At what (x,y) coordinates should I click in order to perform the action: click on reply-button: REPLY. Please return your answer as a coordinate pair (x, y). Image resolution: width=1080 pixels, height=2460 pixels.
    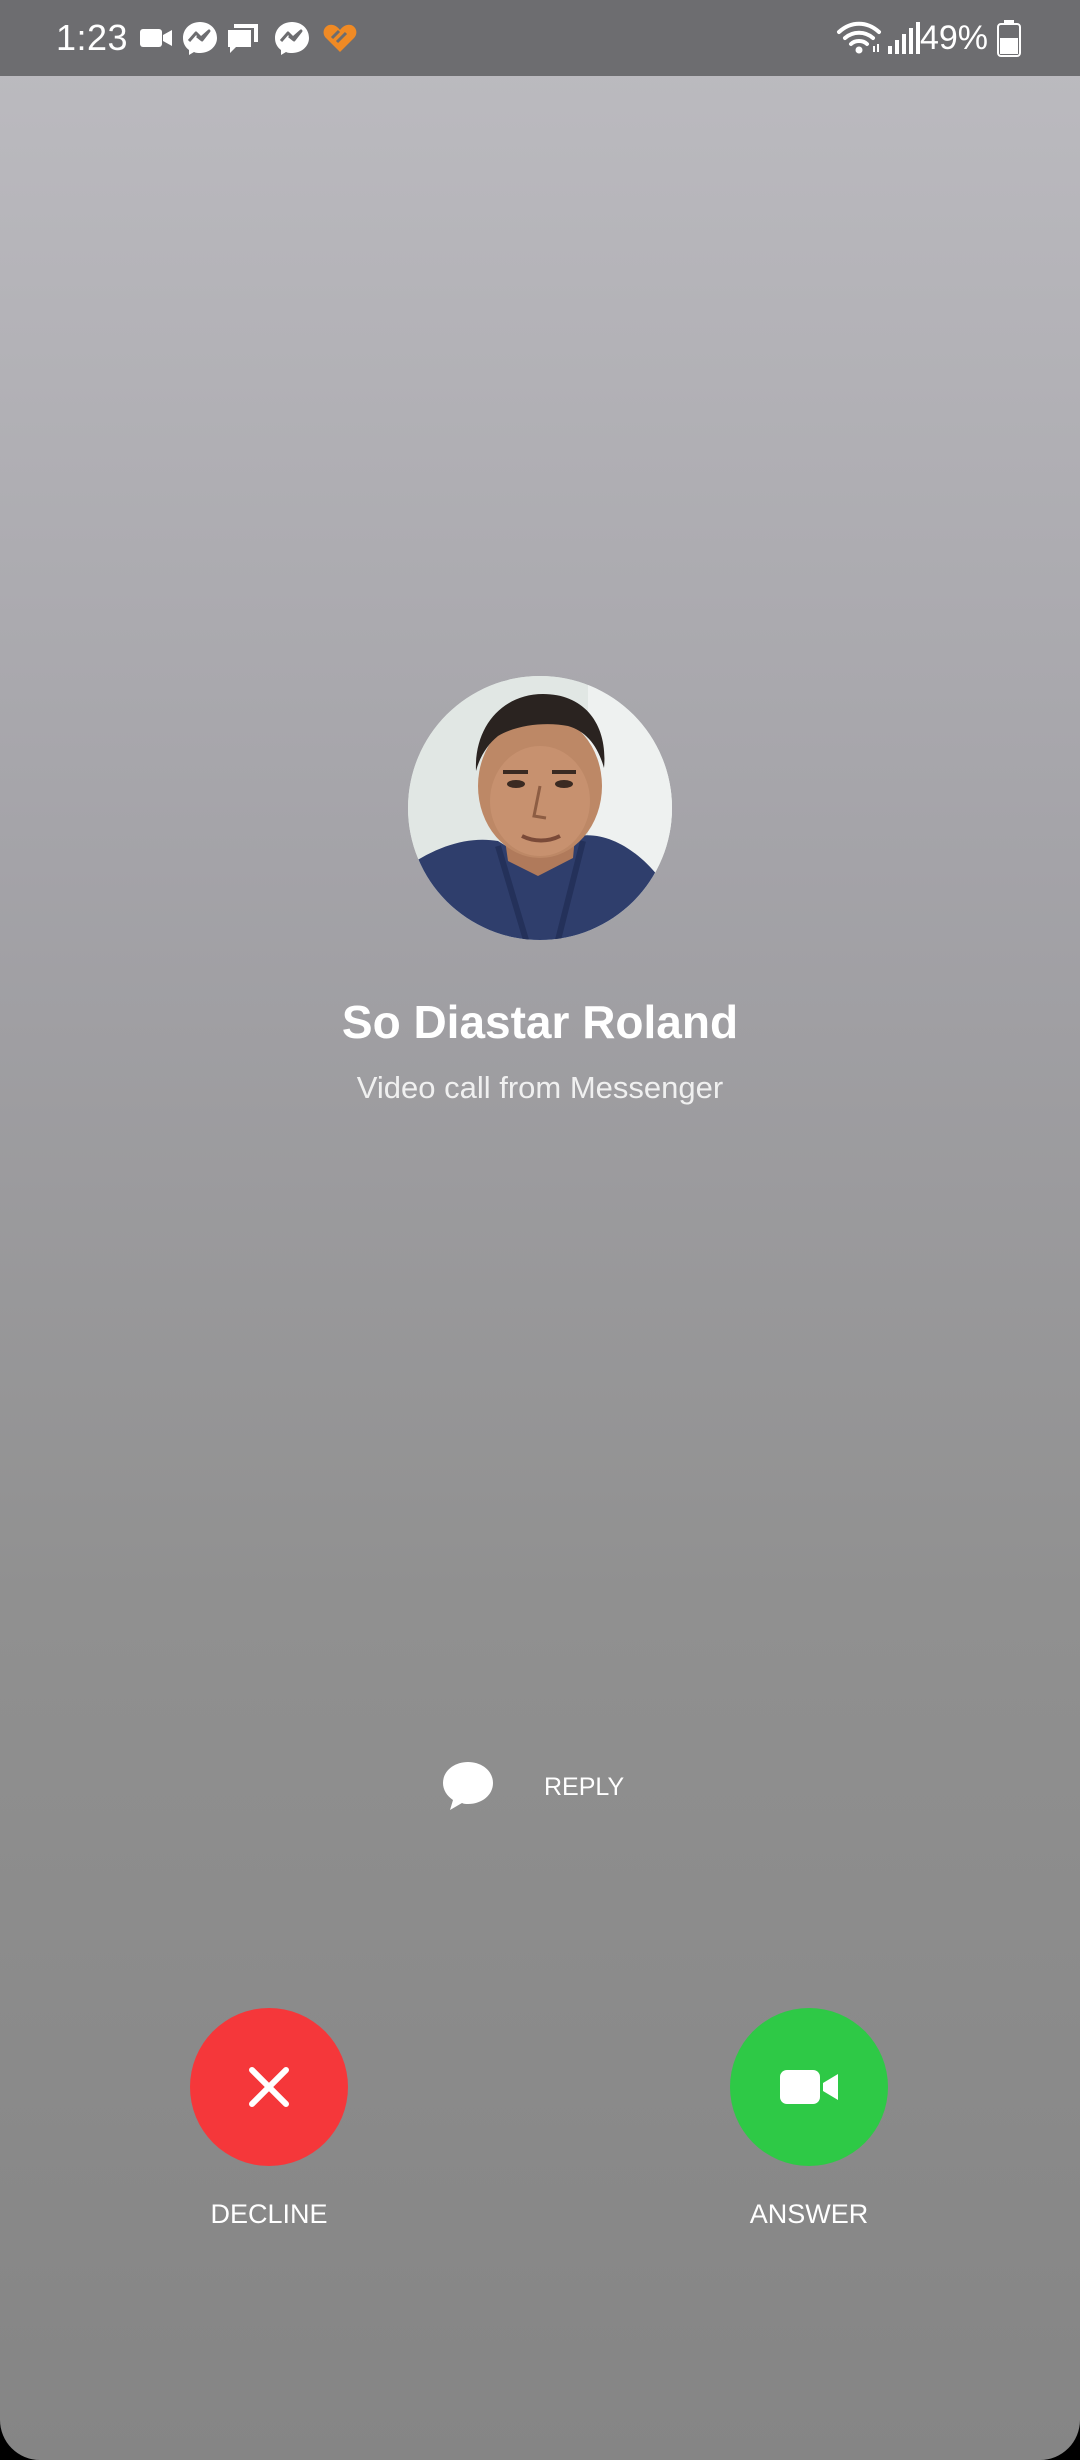
    Looking at the image, I should click on (550, 1787).